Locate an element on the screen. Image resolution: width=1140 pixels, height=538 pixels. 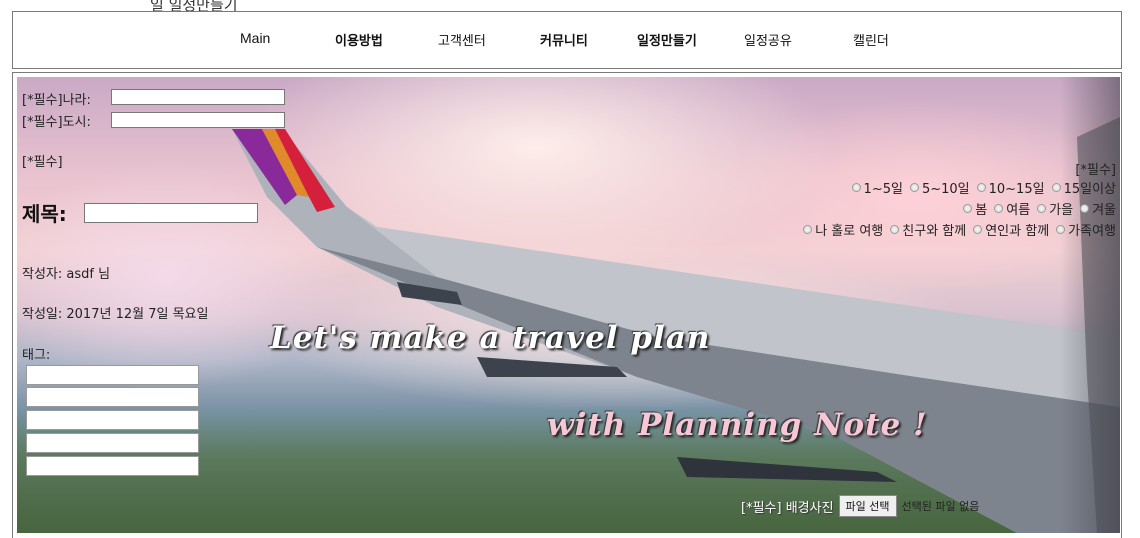
duration-option-3: 10~15일 is located at coordinates (1010, 187).